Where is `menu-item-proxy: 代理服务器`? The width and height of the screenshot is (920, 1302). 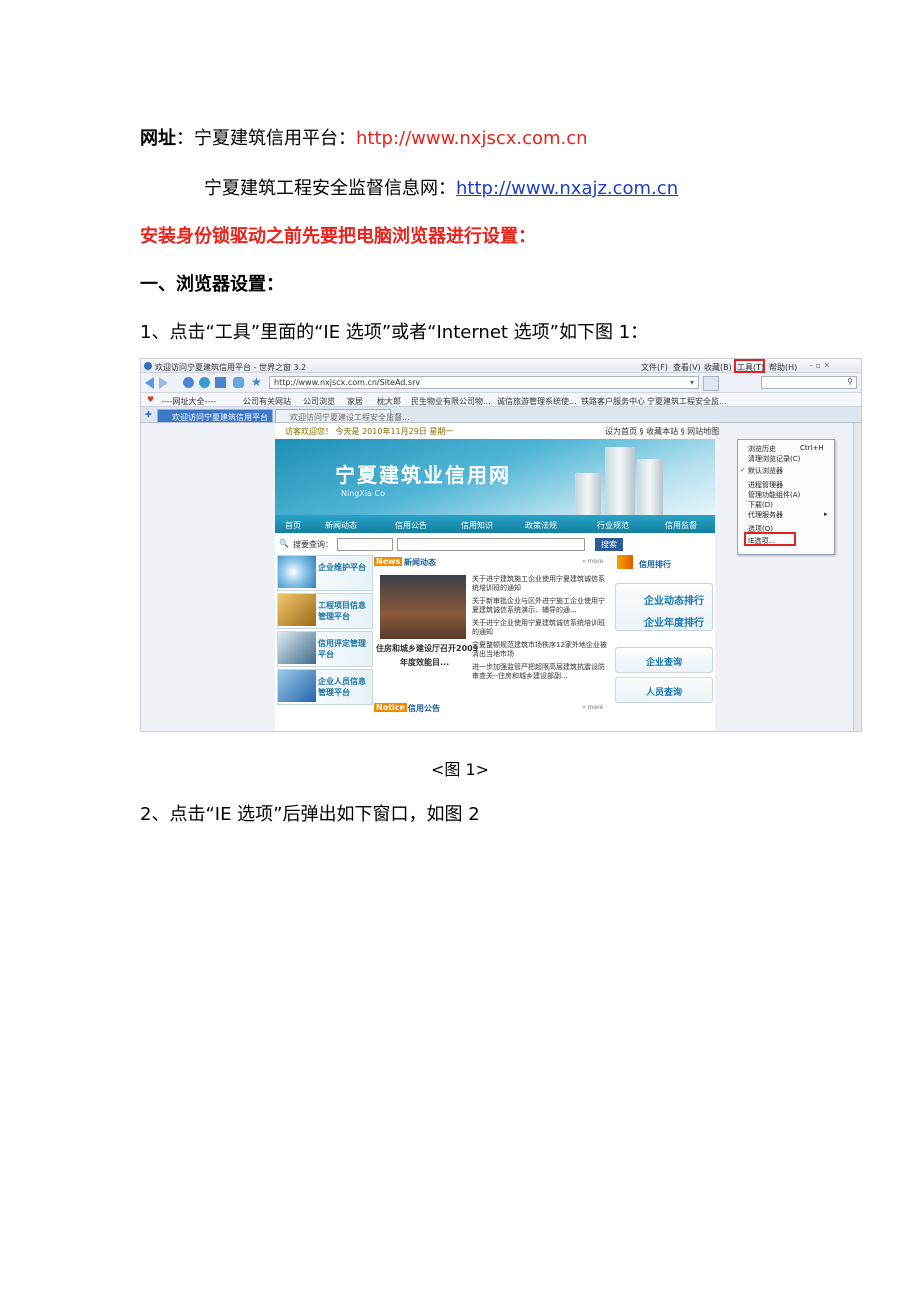
menu-item-proxy: 代理服务器 is located at coordinates (765, 515).